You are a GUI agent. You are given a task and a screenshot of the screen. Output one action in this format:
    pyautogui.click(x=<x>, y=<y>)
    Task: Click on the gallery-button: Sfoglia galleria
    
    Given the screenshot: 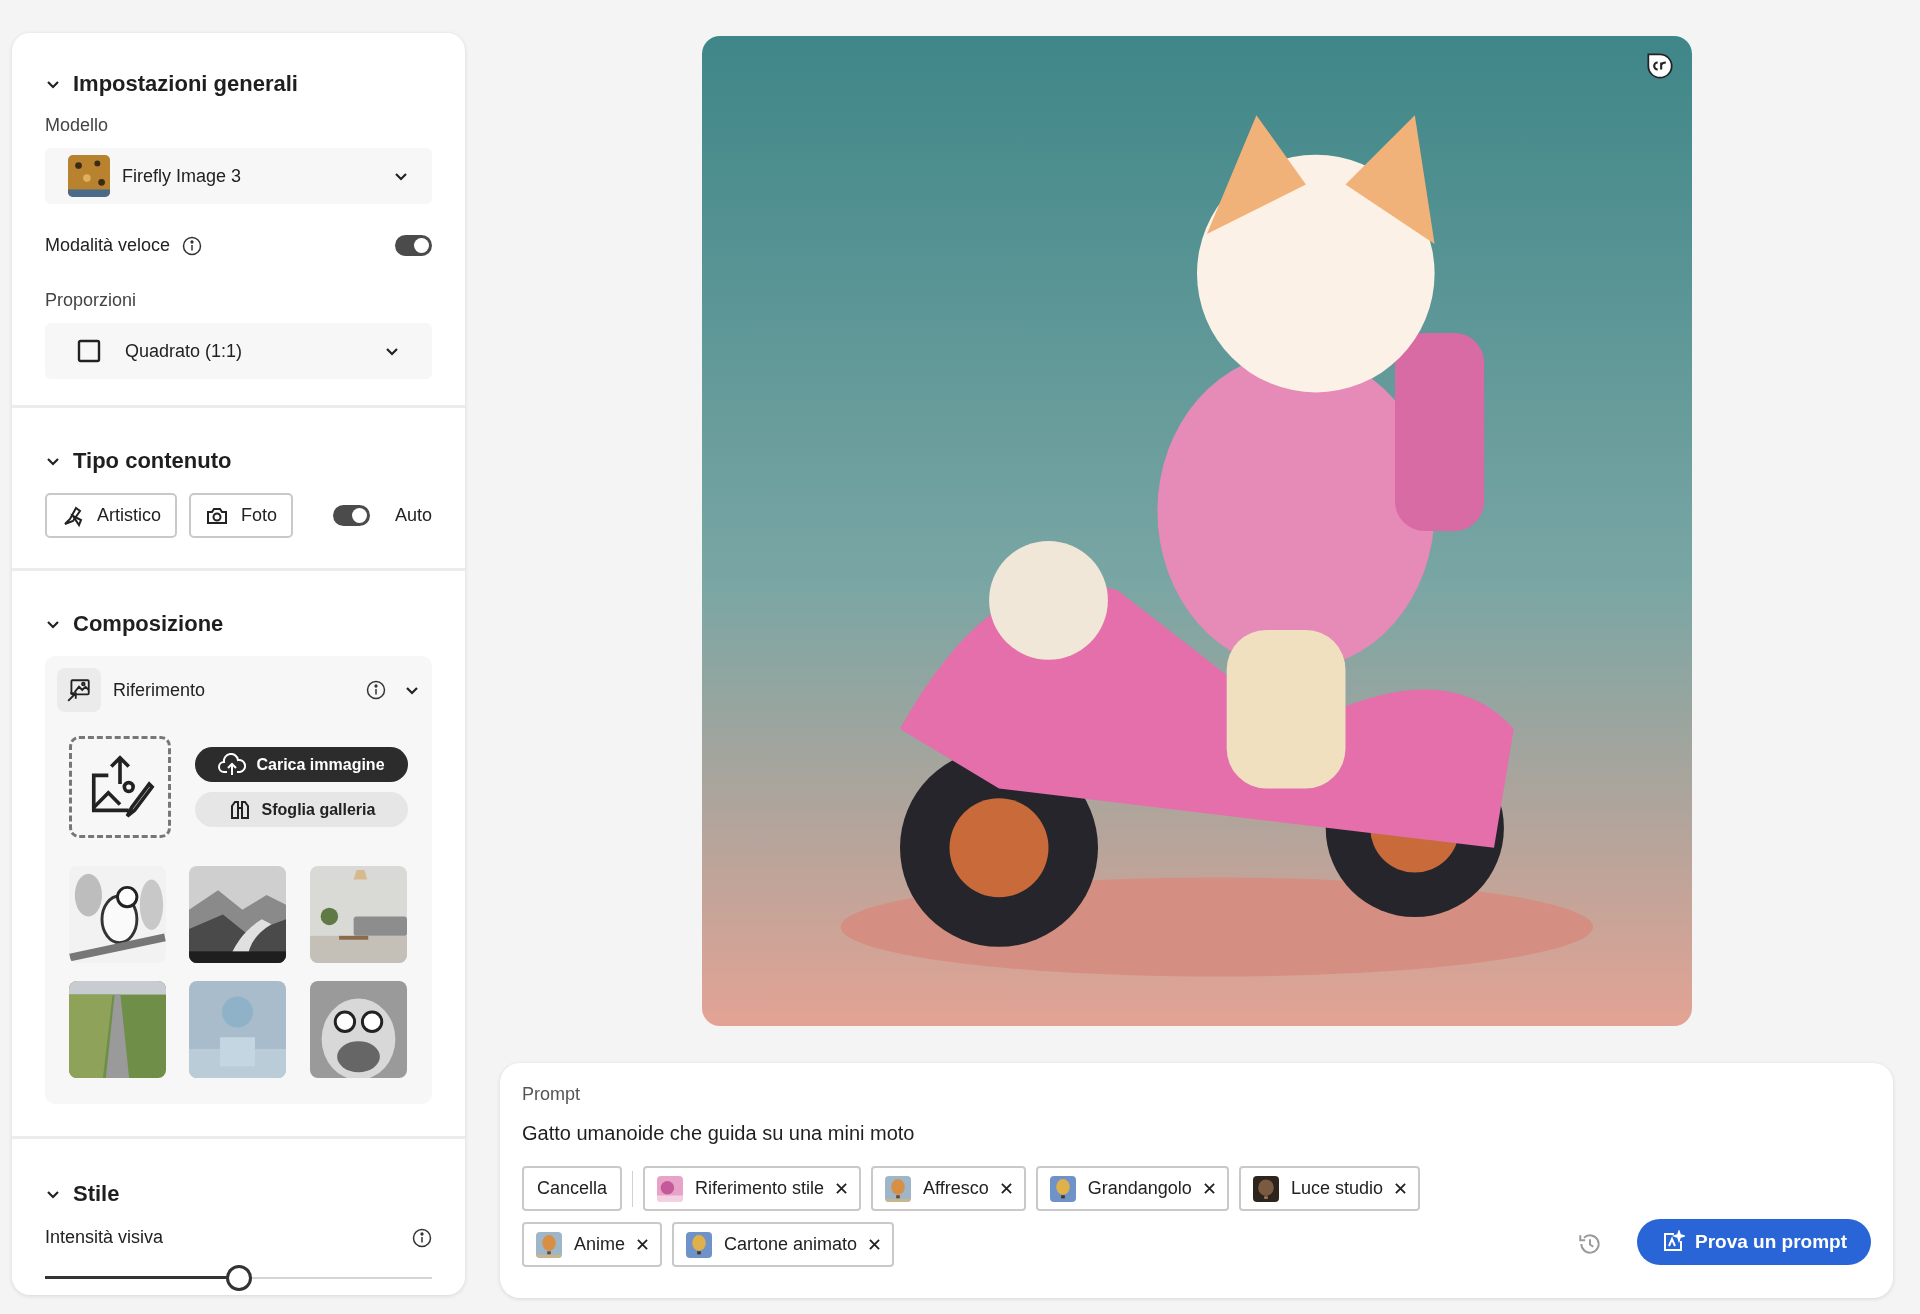 What is the action you would take?
    pyautogui.click(x=301, y=809)
    